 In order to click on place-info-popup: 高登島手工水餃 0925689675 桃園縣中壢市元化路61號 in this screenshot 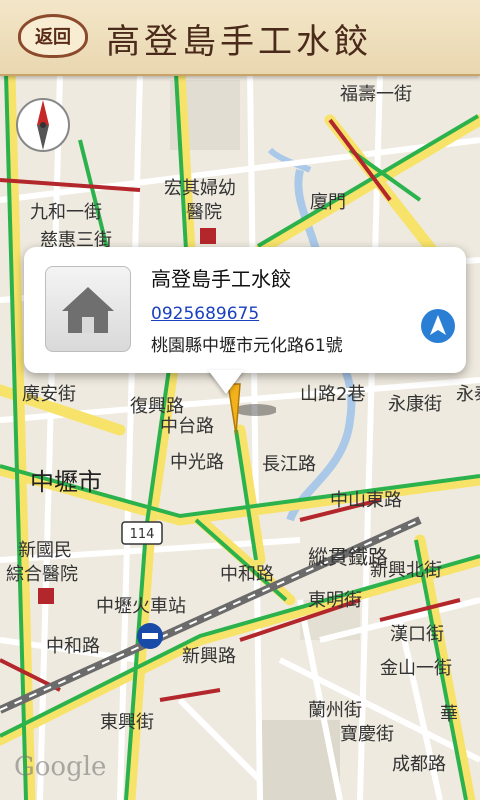, I will do `click(245, 310)`.